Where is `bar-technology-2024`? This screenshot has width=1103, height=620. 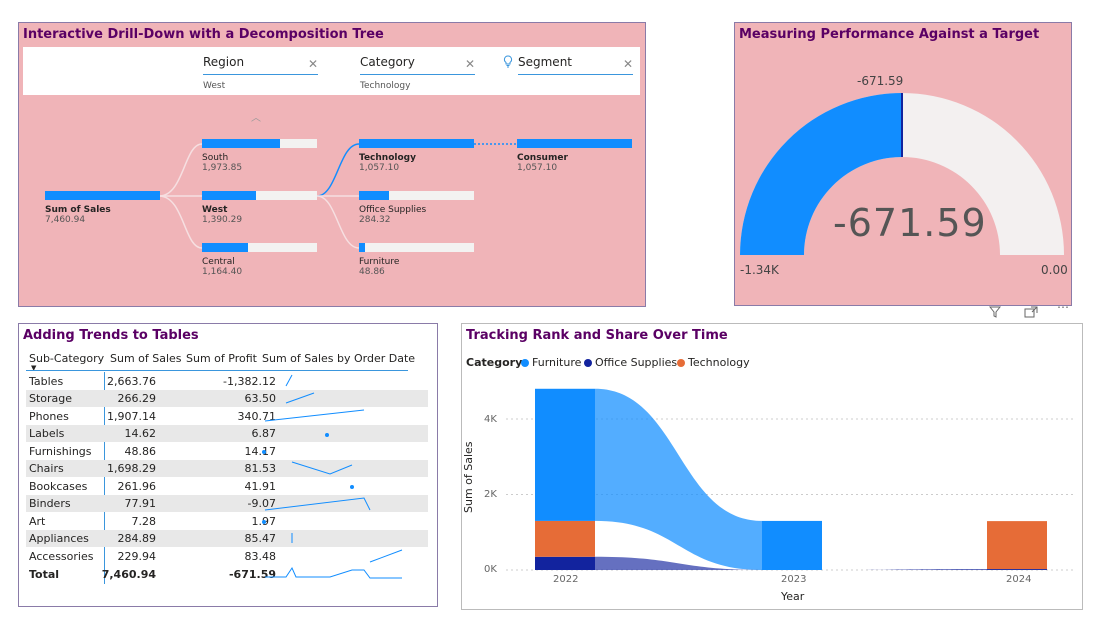 bar-technology-2024 is located at coordinates (1017, 545).